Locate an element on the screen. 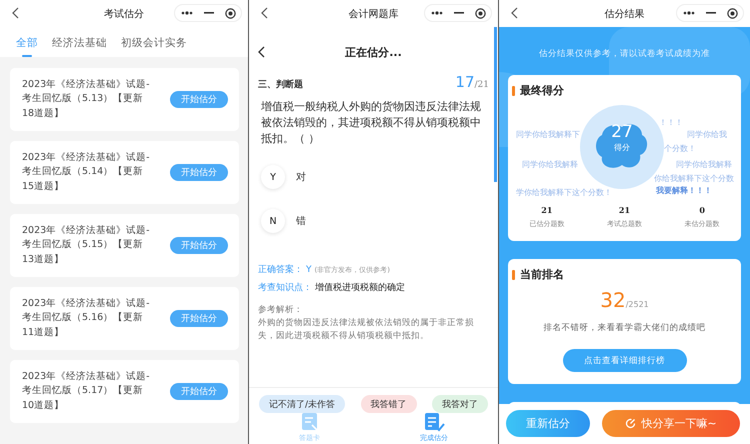 The height and width of the screenshot is (444, 750). answer-sheet-icon is located at coordinates (310, 422).